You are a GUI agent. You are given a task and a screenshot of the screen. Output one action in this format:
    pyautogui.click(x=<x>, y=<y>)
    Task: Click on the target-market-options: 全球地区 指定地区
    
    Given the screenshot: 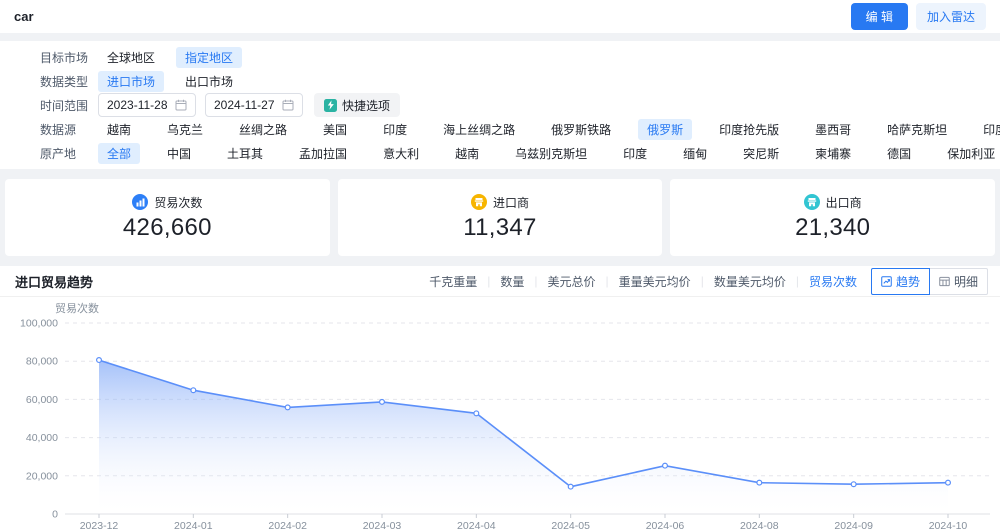 What is the action you would take?
    pyautogui.click(x=542, y=57)
    